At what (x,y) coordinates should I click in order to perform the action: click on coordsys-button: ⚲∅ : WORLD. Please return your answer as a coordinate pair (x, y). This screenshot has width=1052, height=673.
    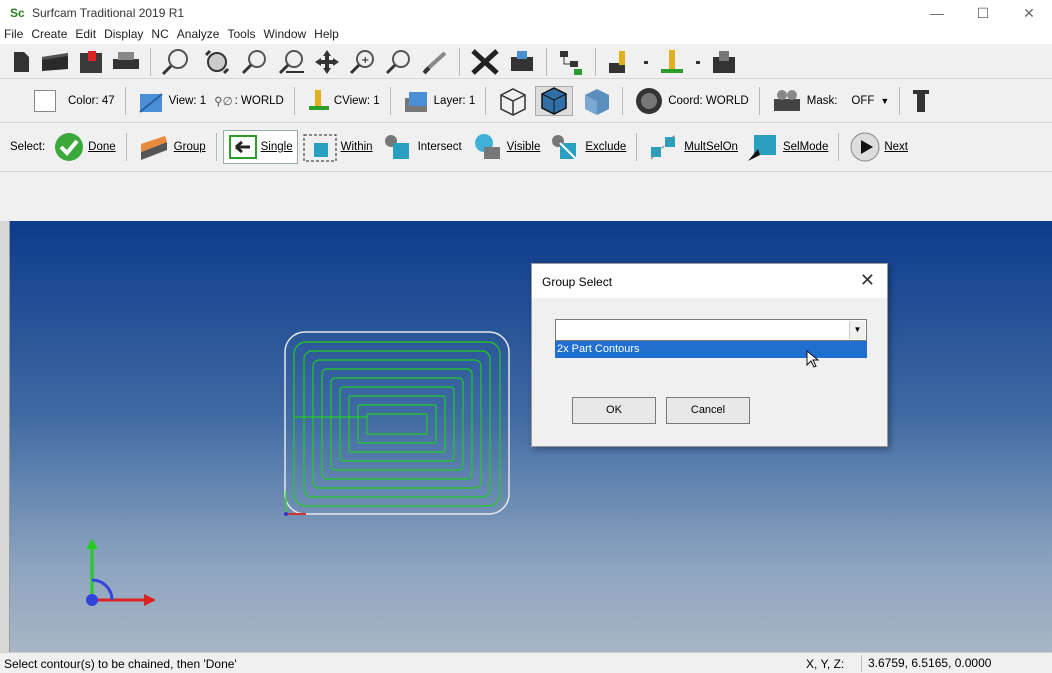
    Looking at the image, I should click on (249, 101).